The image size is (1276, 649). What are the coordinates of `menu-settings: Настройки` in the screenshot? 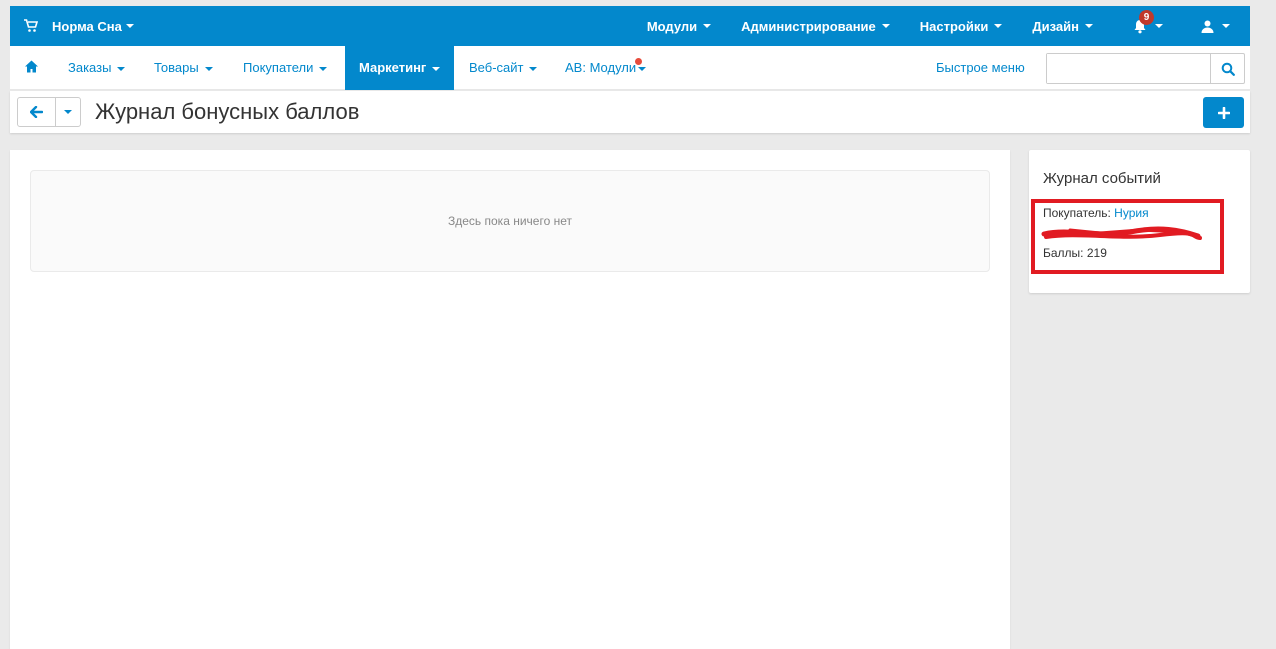 It's located at (961, 26).